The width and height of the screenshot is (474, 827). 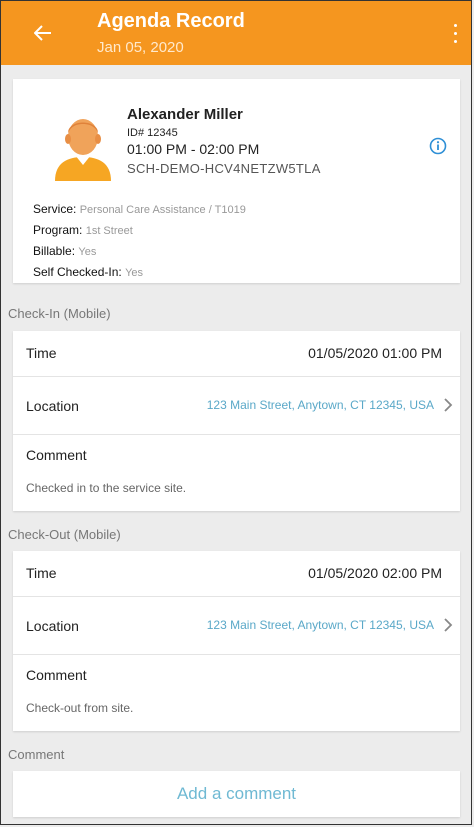 What do you see at coordinates (41, 353) in the screenshot?
I see `checkin-time-label: Time` at bounding box center [41, 353].